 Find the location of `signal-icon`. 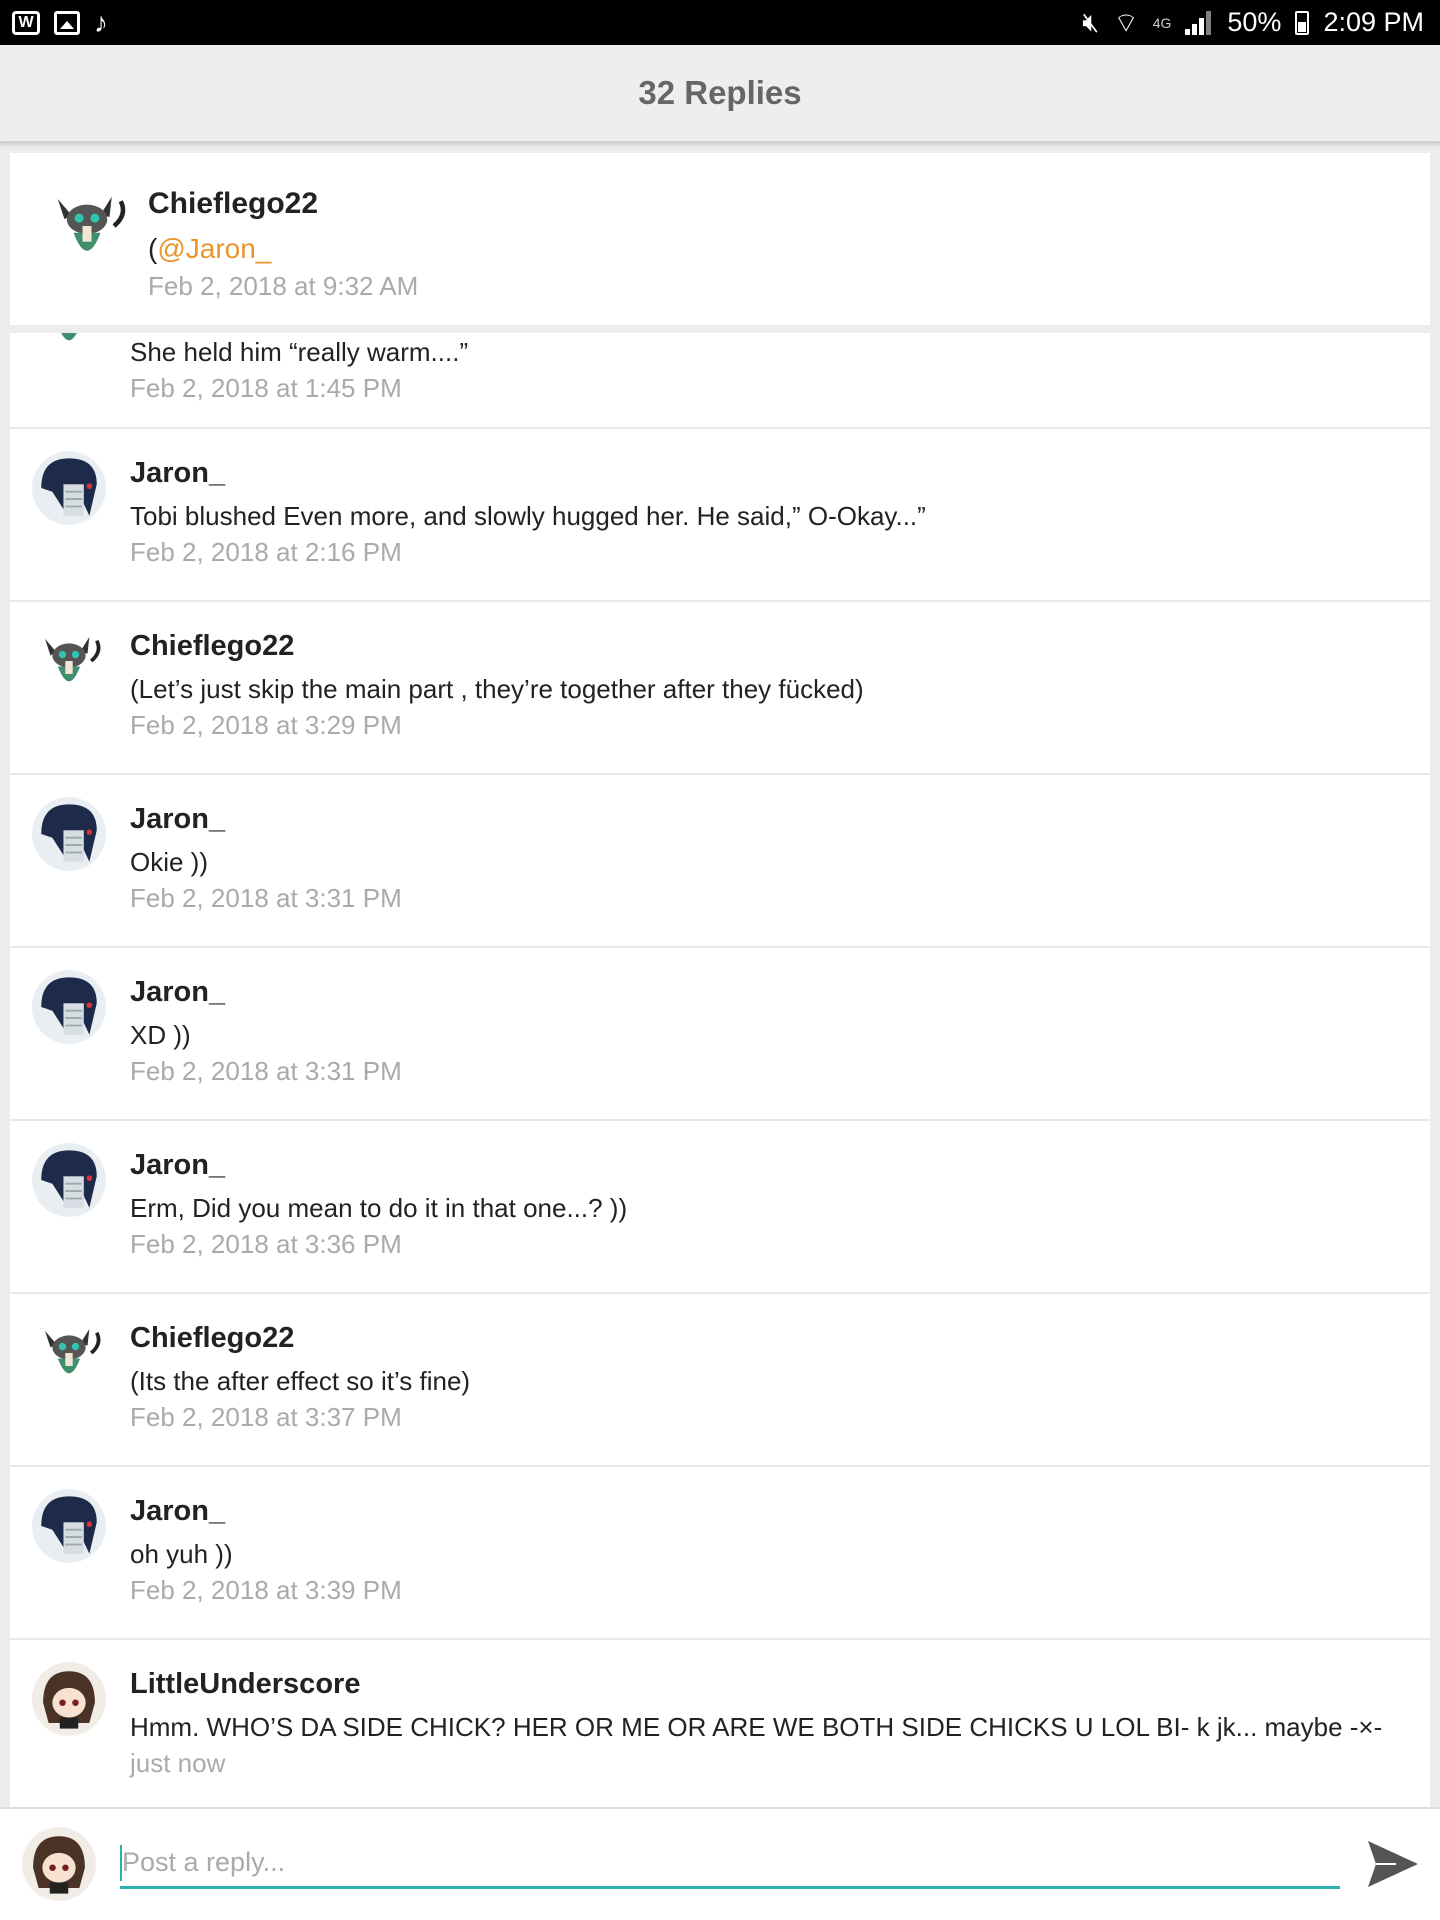

signal-icon is located at coordinates (1199, 22).